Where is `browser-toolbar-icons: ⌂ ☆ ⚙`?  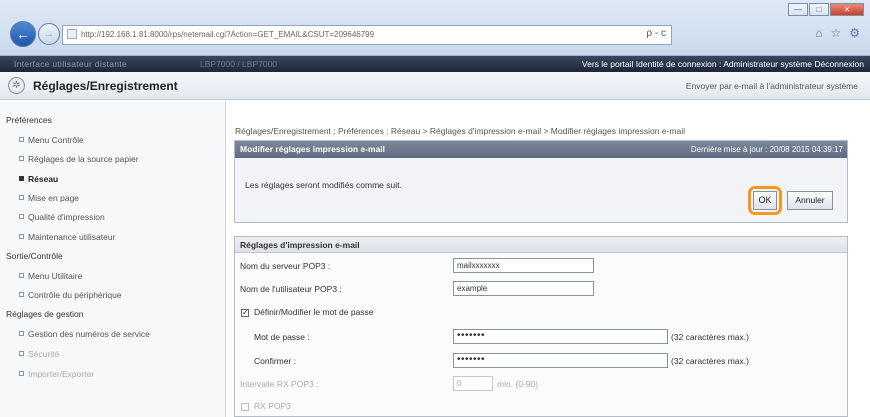 browser-toolbar-icons: ⌂ ☆ ⚙ is located at coordinates (837, 33).